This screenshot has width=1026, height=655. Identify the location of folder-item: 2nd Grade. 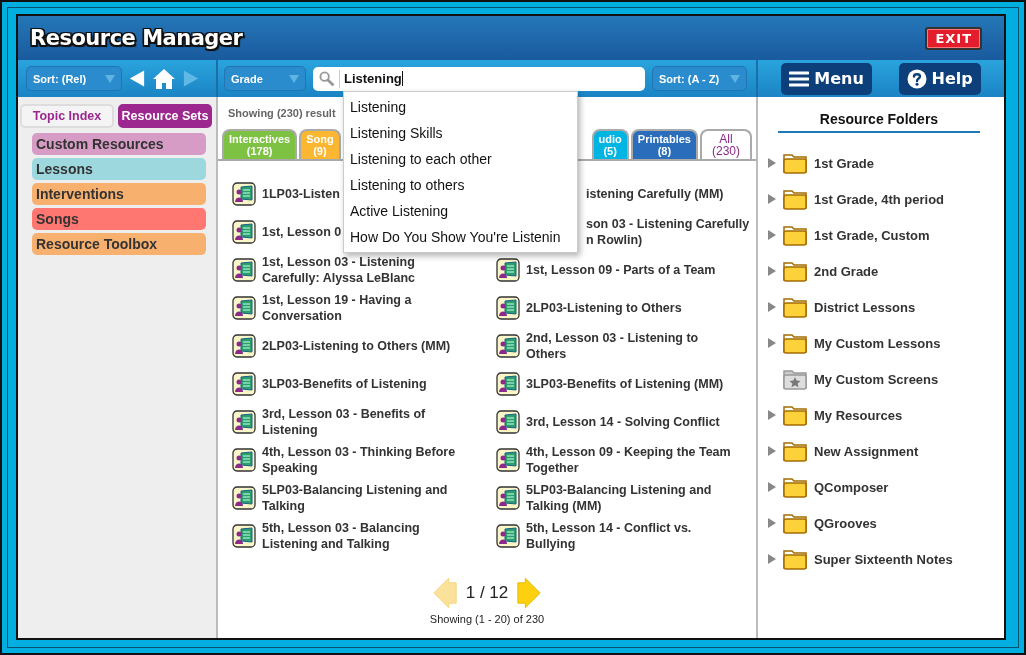
(846, 271).